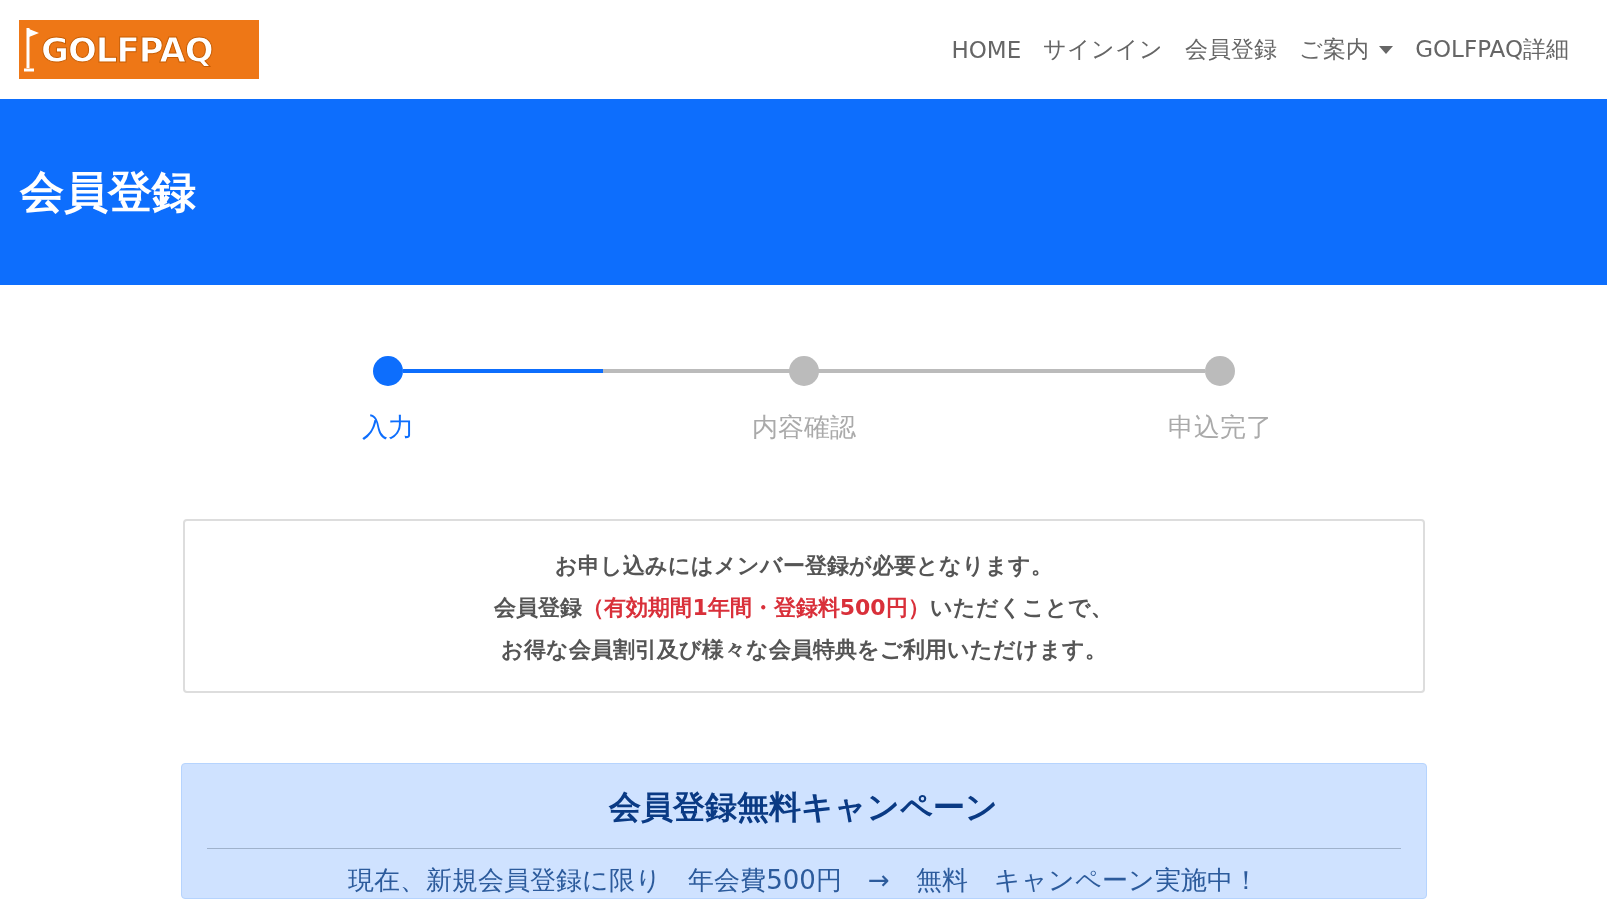 This screenshot has width=1607, height=914. Describe the element at coordinates (803, 817) in the screenshot. I see `campaign-title: 会員登録無料キャンペーン` at that location.